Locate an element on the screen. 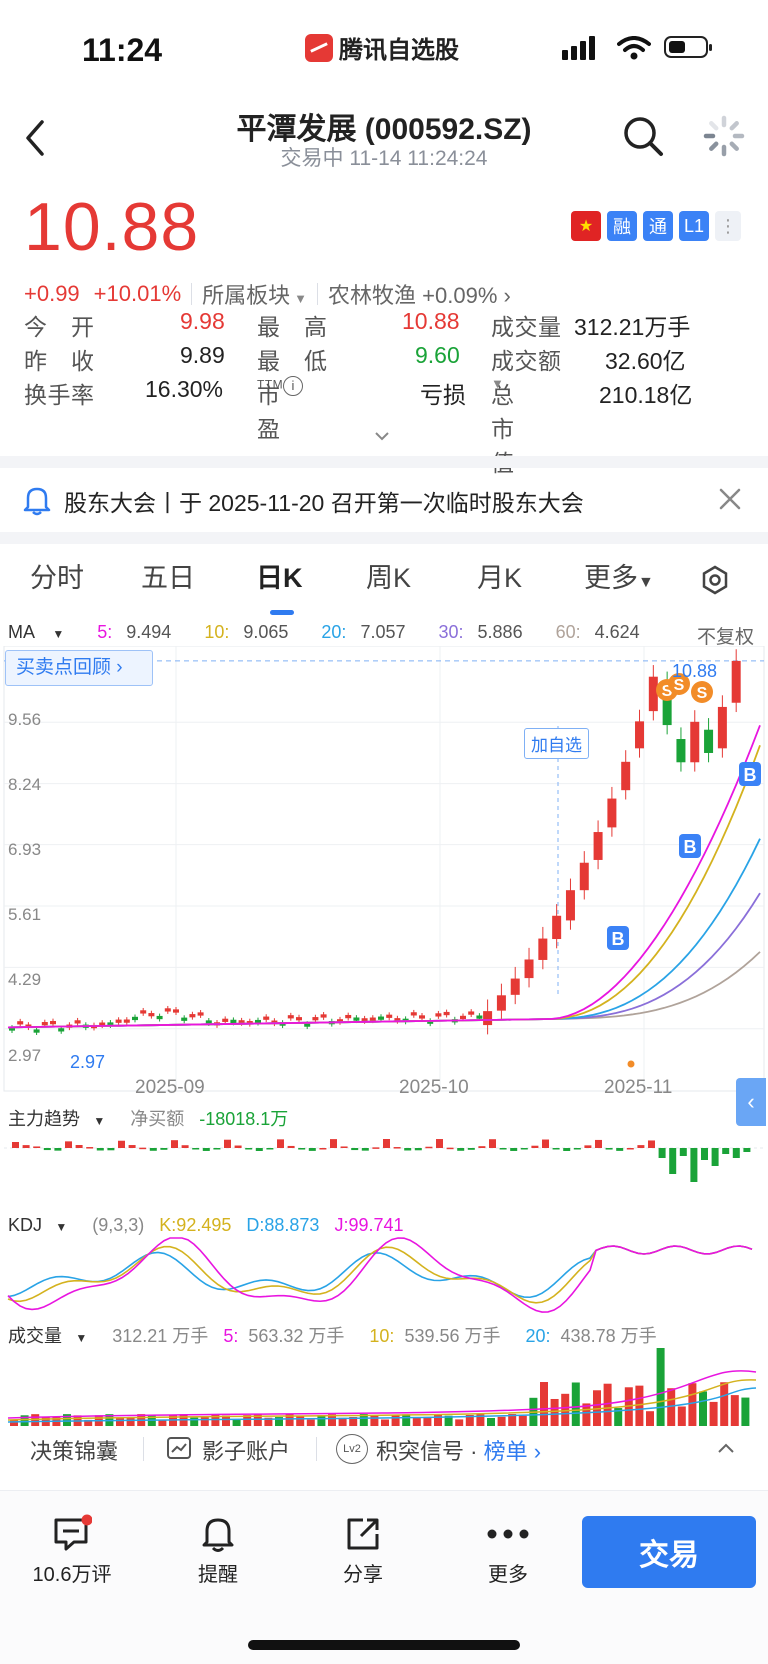  volume-bar is located at coordinates (660, 1387).